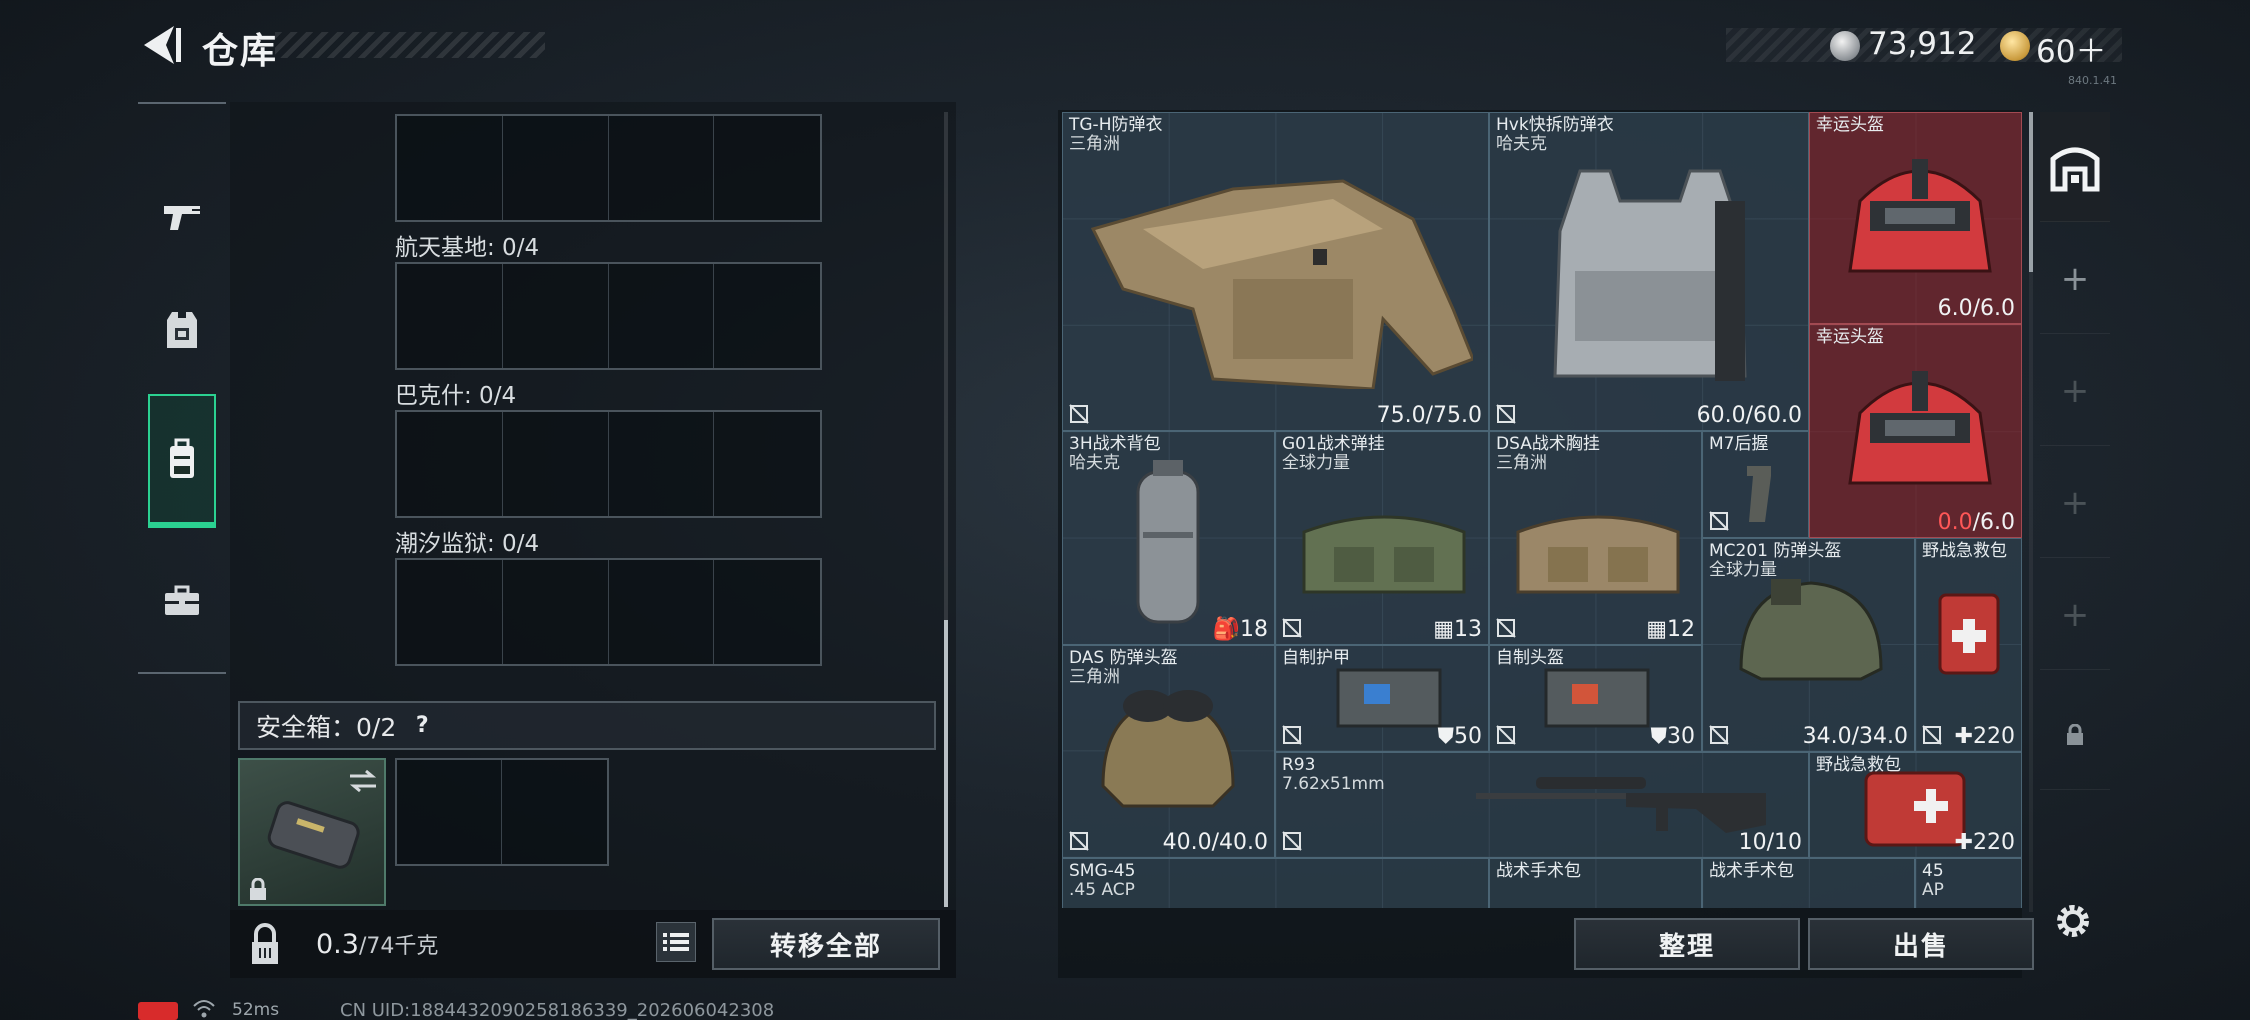 This screenshot has width=2250, height=1020. What do you see at coordinates (1855, 736) in the screenshot?
I see `item-durability: 34.0/34.0` at bounding box center [1855, 736].